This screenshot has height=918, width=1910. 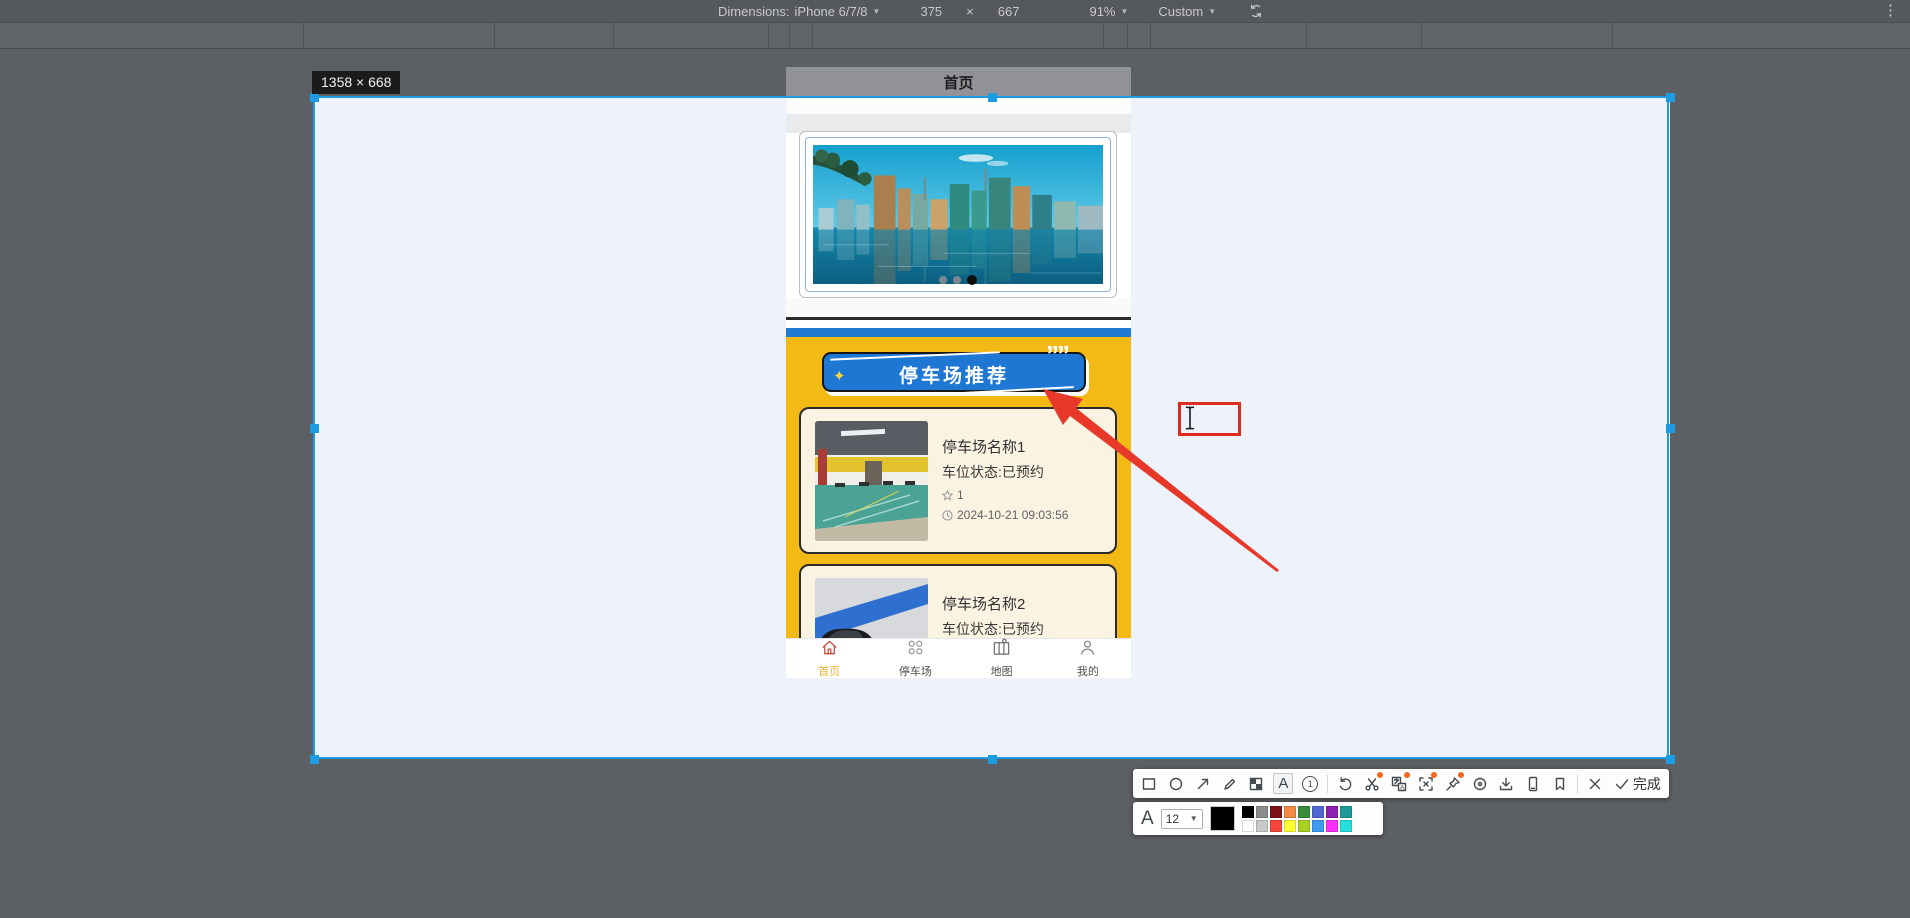 I want to click on rotate-device-icon, so click(x=1256, y=11).